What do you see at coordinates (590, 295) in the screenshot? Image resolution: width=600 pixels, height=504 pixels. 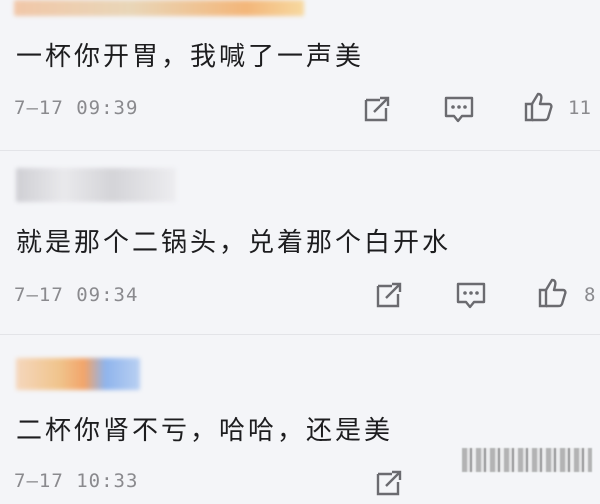 I see `like-count: 8` at bounding box center [590, 295].